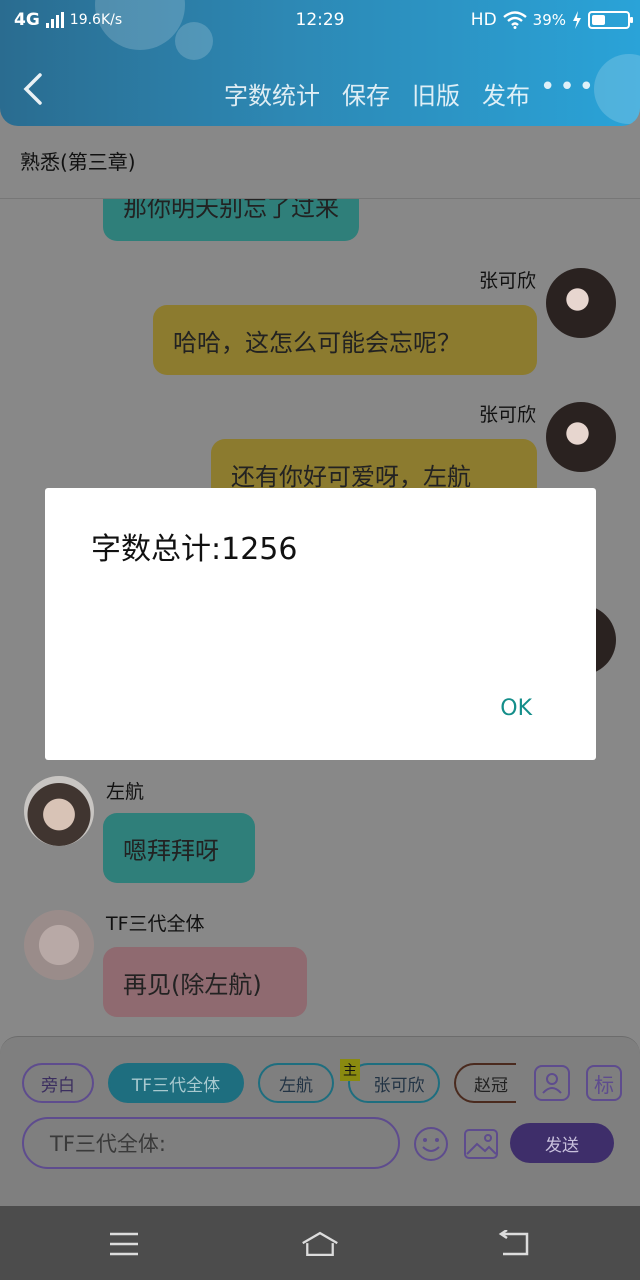  What do you see at coordinates (549, 20) in the screenshot?
I see `battery-percent: 39%` at bounding box center [549, 20].